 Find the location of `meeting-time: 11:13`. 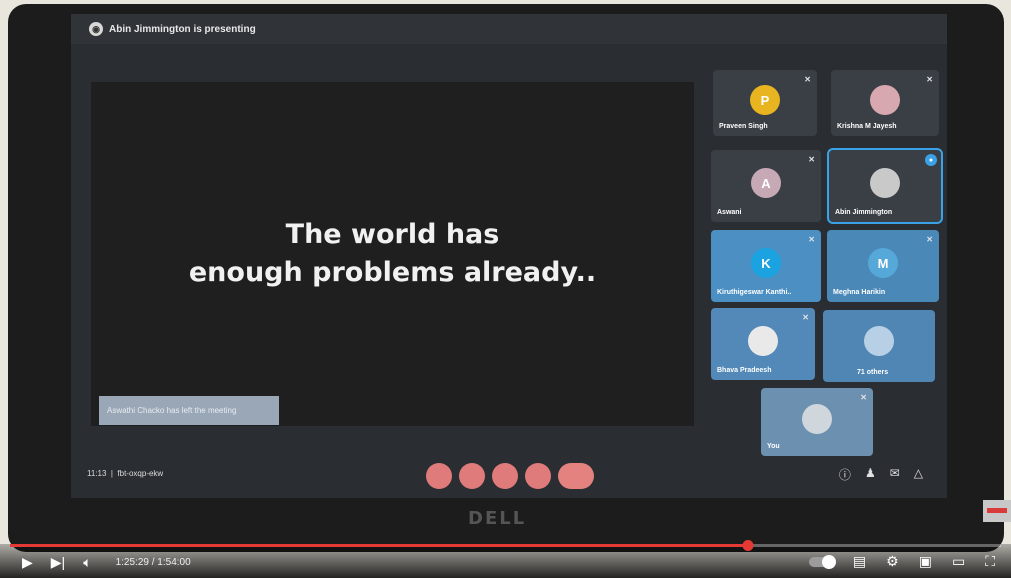

meeting-time: 11:13 is located at coordinates (97, 473).